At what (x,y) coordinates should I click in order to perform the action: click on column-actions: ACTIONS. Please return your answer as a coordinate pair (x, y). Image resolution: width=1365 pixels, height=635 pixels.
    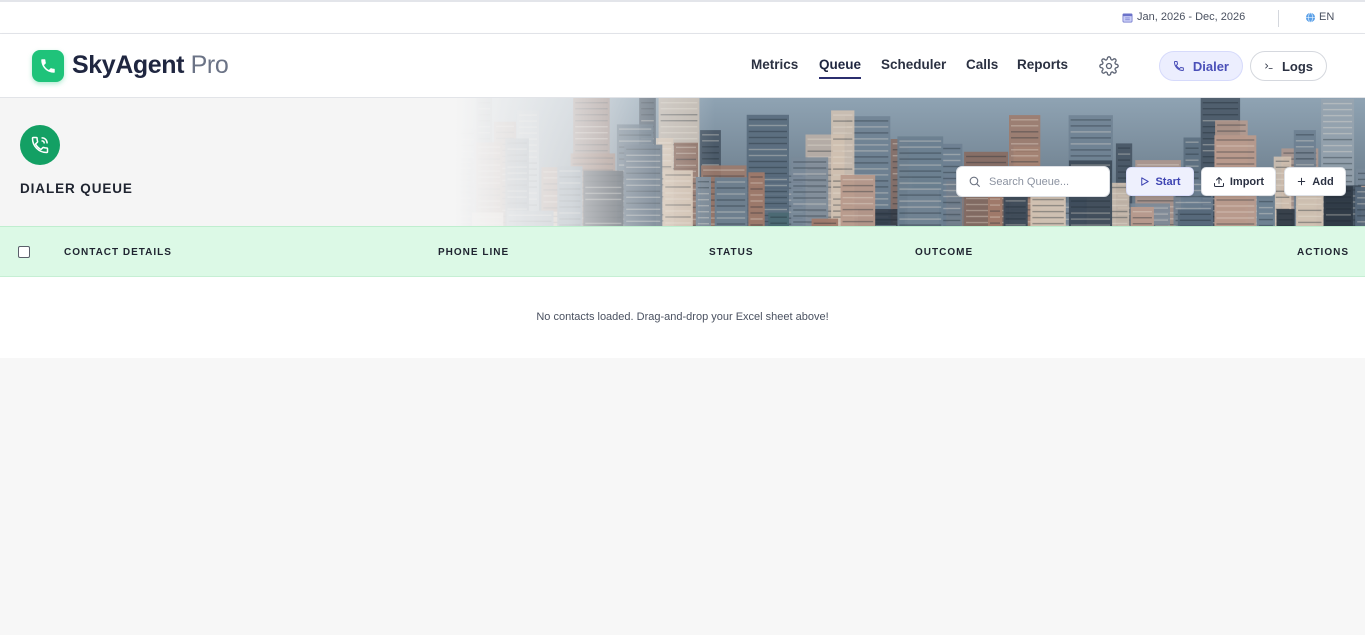
    Looking at the image, I should click on (1323, 252).